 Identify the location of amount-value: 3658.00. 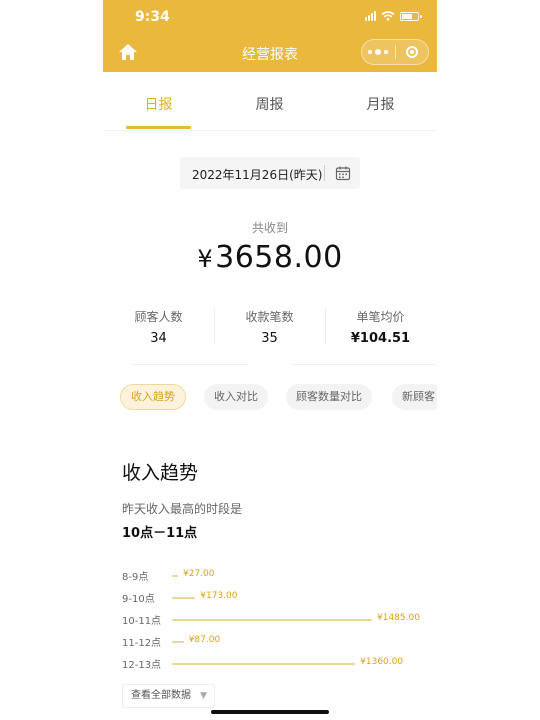
(279, 257).